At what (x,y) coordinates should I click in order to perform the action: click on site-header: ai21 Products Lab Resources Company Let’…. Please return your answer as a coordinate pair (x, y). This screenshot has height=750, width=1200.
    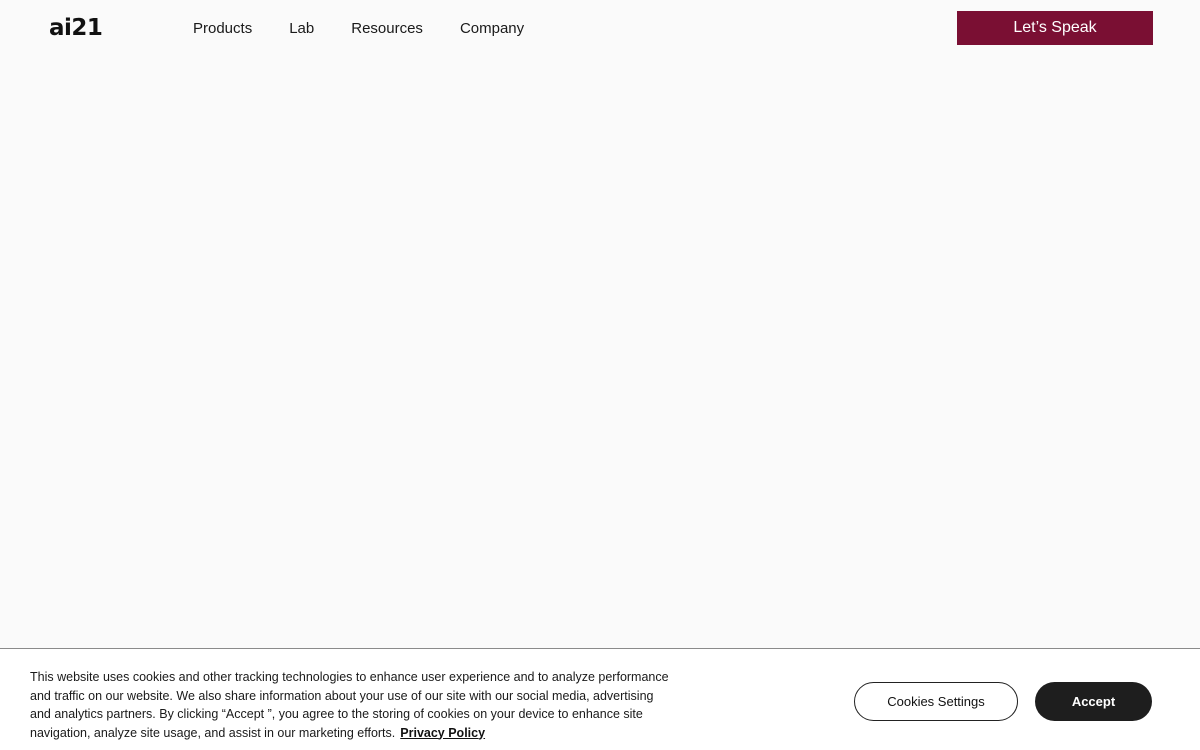
    Looking at the image, I should click on (600, 29).